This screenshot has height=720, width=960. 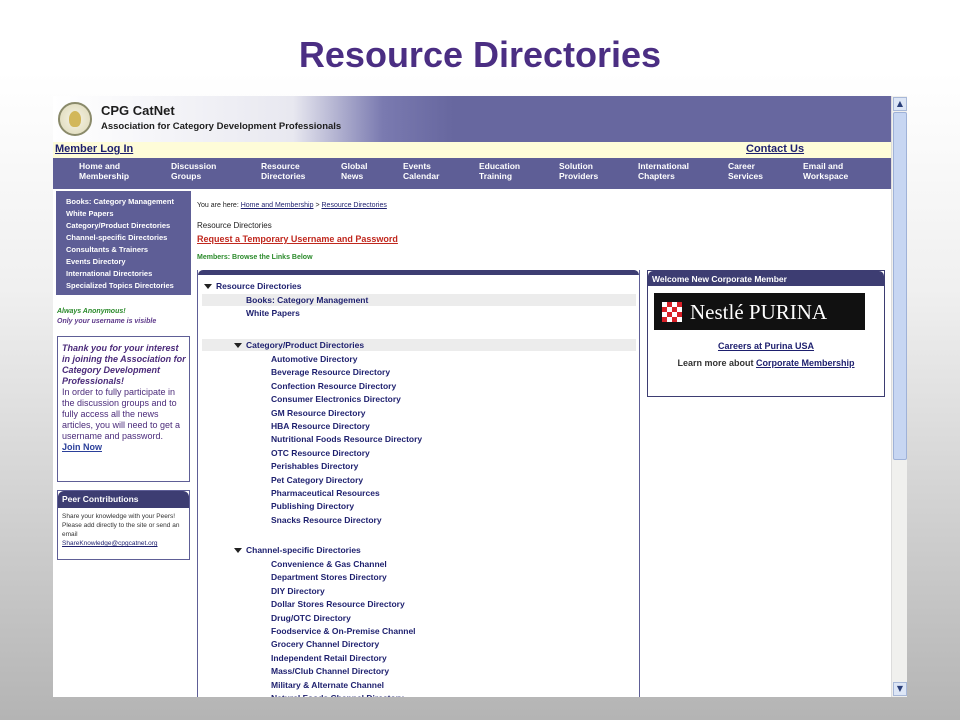 What do you see at coordinates (318, 413) in the screenshot?
I see `tree-item-category: GM Resource Directory` at bounding box center [318, 413].